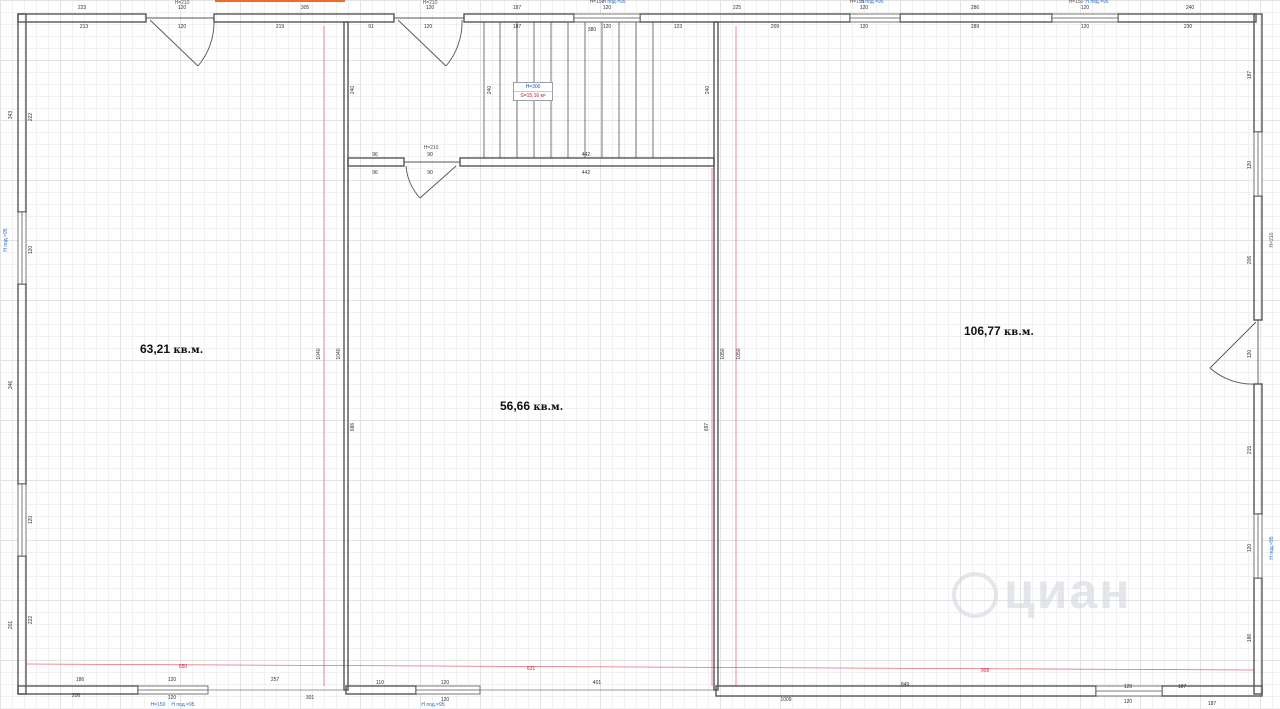 This screenshot has width=1280, height=709. What do you see at coordinates (1076, 2) in the screenshot?
I see `opening-height-label: H=150` at bounding box center [1076, 2].